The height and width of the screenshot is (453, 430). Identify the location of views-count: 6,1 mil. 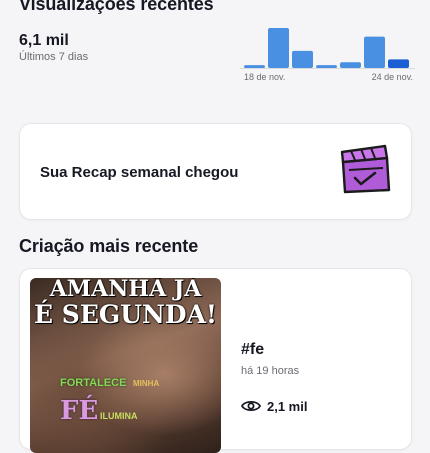
(44, 40).